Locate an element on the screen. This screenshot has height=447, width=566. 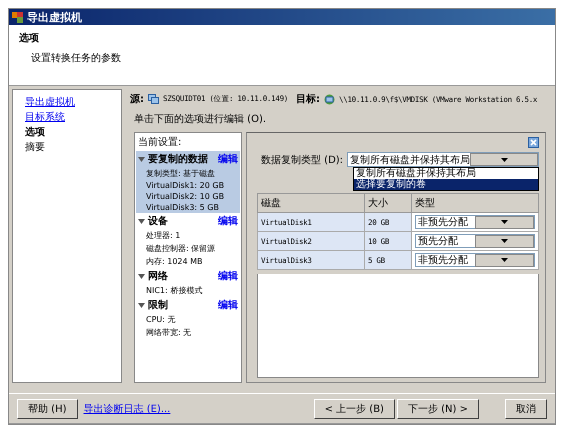
setting-value: 处理器: 1 is located at coordinates (163, 236).